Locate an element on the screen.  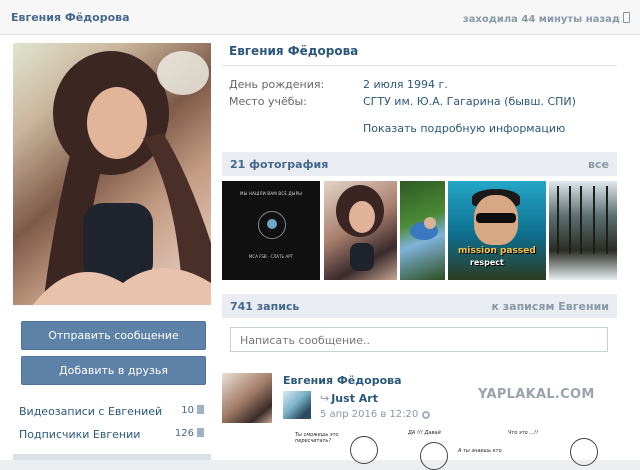
last-seen-status: заходила 44 минуты назад is located at coordinates (546, 18).